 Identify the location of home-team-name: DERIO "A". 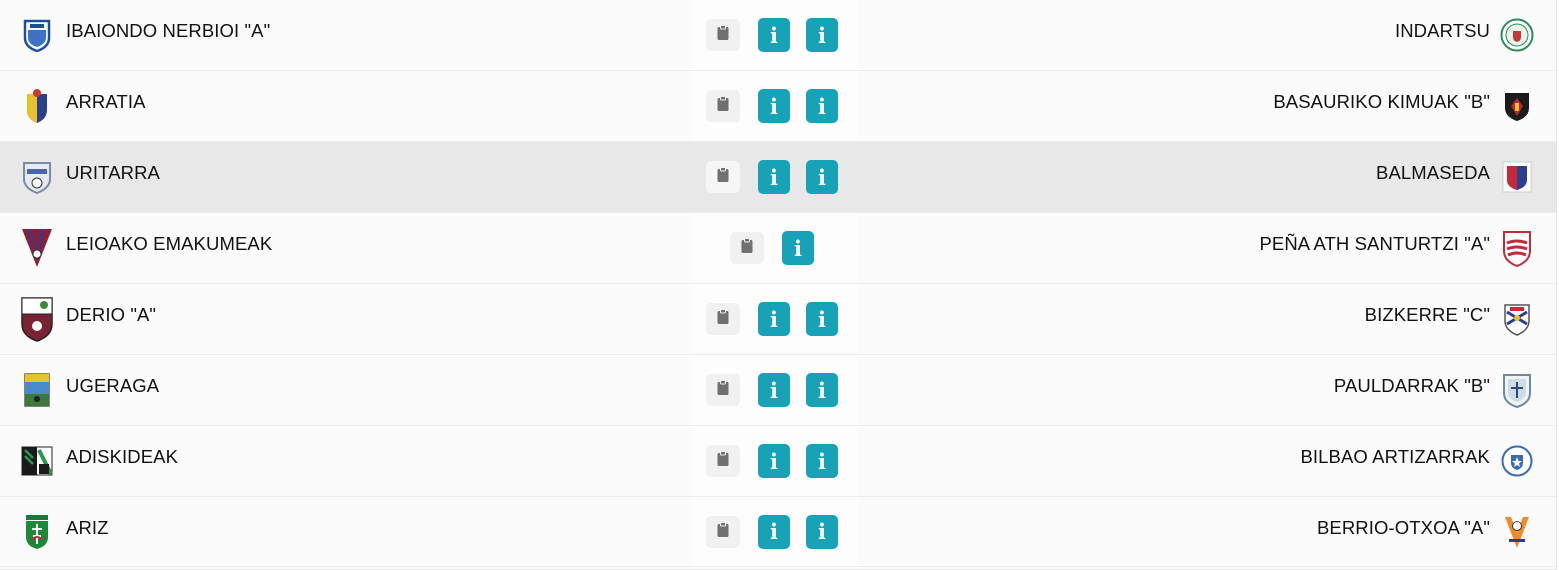
(111, 314).